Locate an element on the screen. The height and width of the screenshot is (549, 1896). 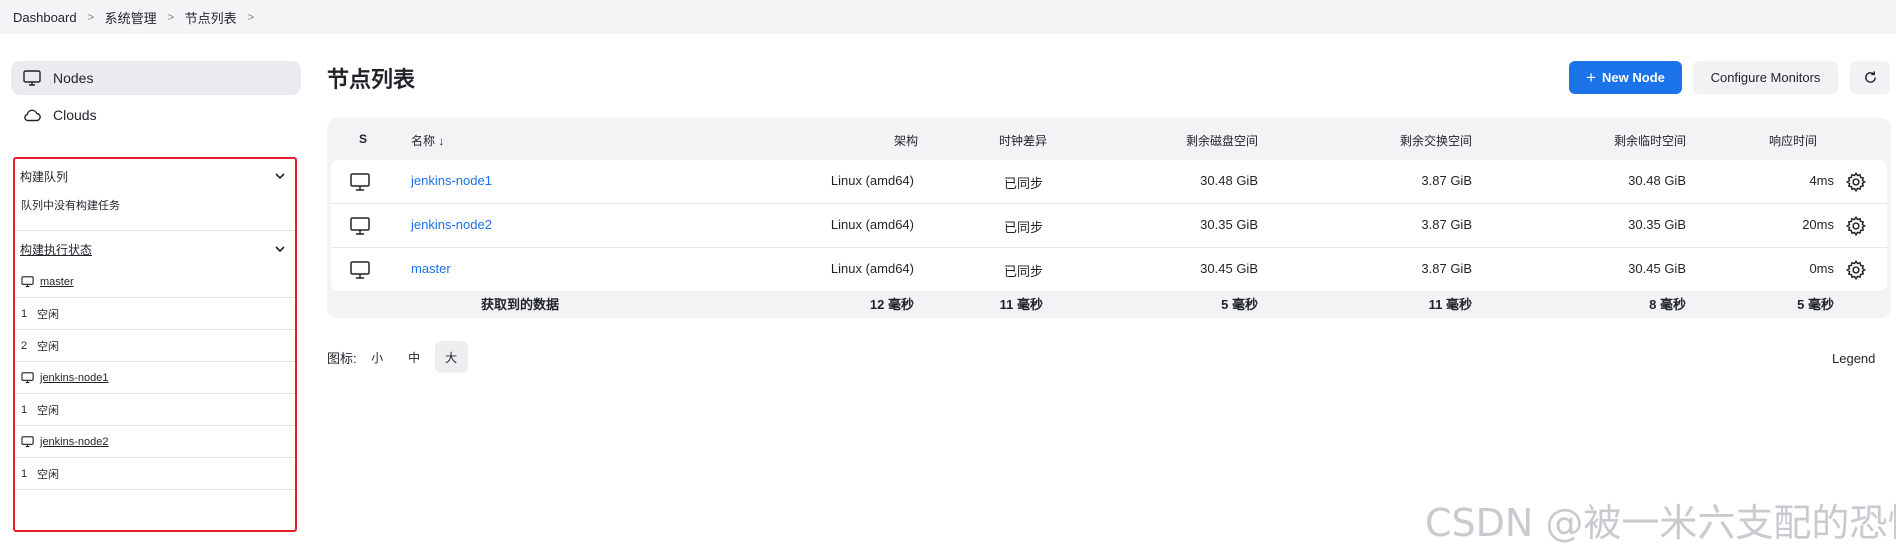
breadcrumb-manage: 系统管理 is located at coordinates (131, 17).